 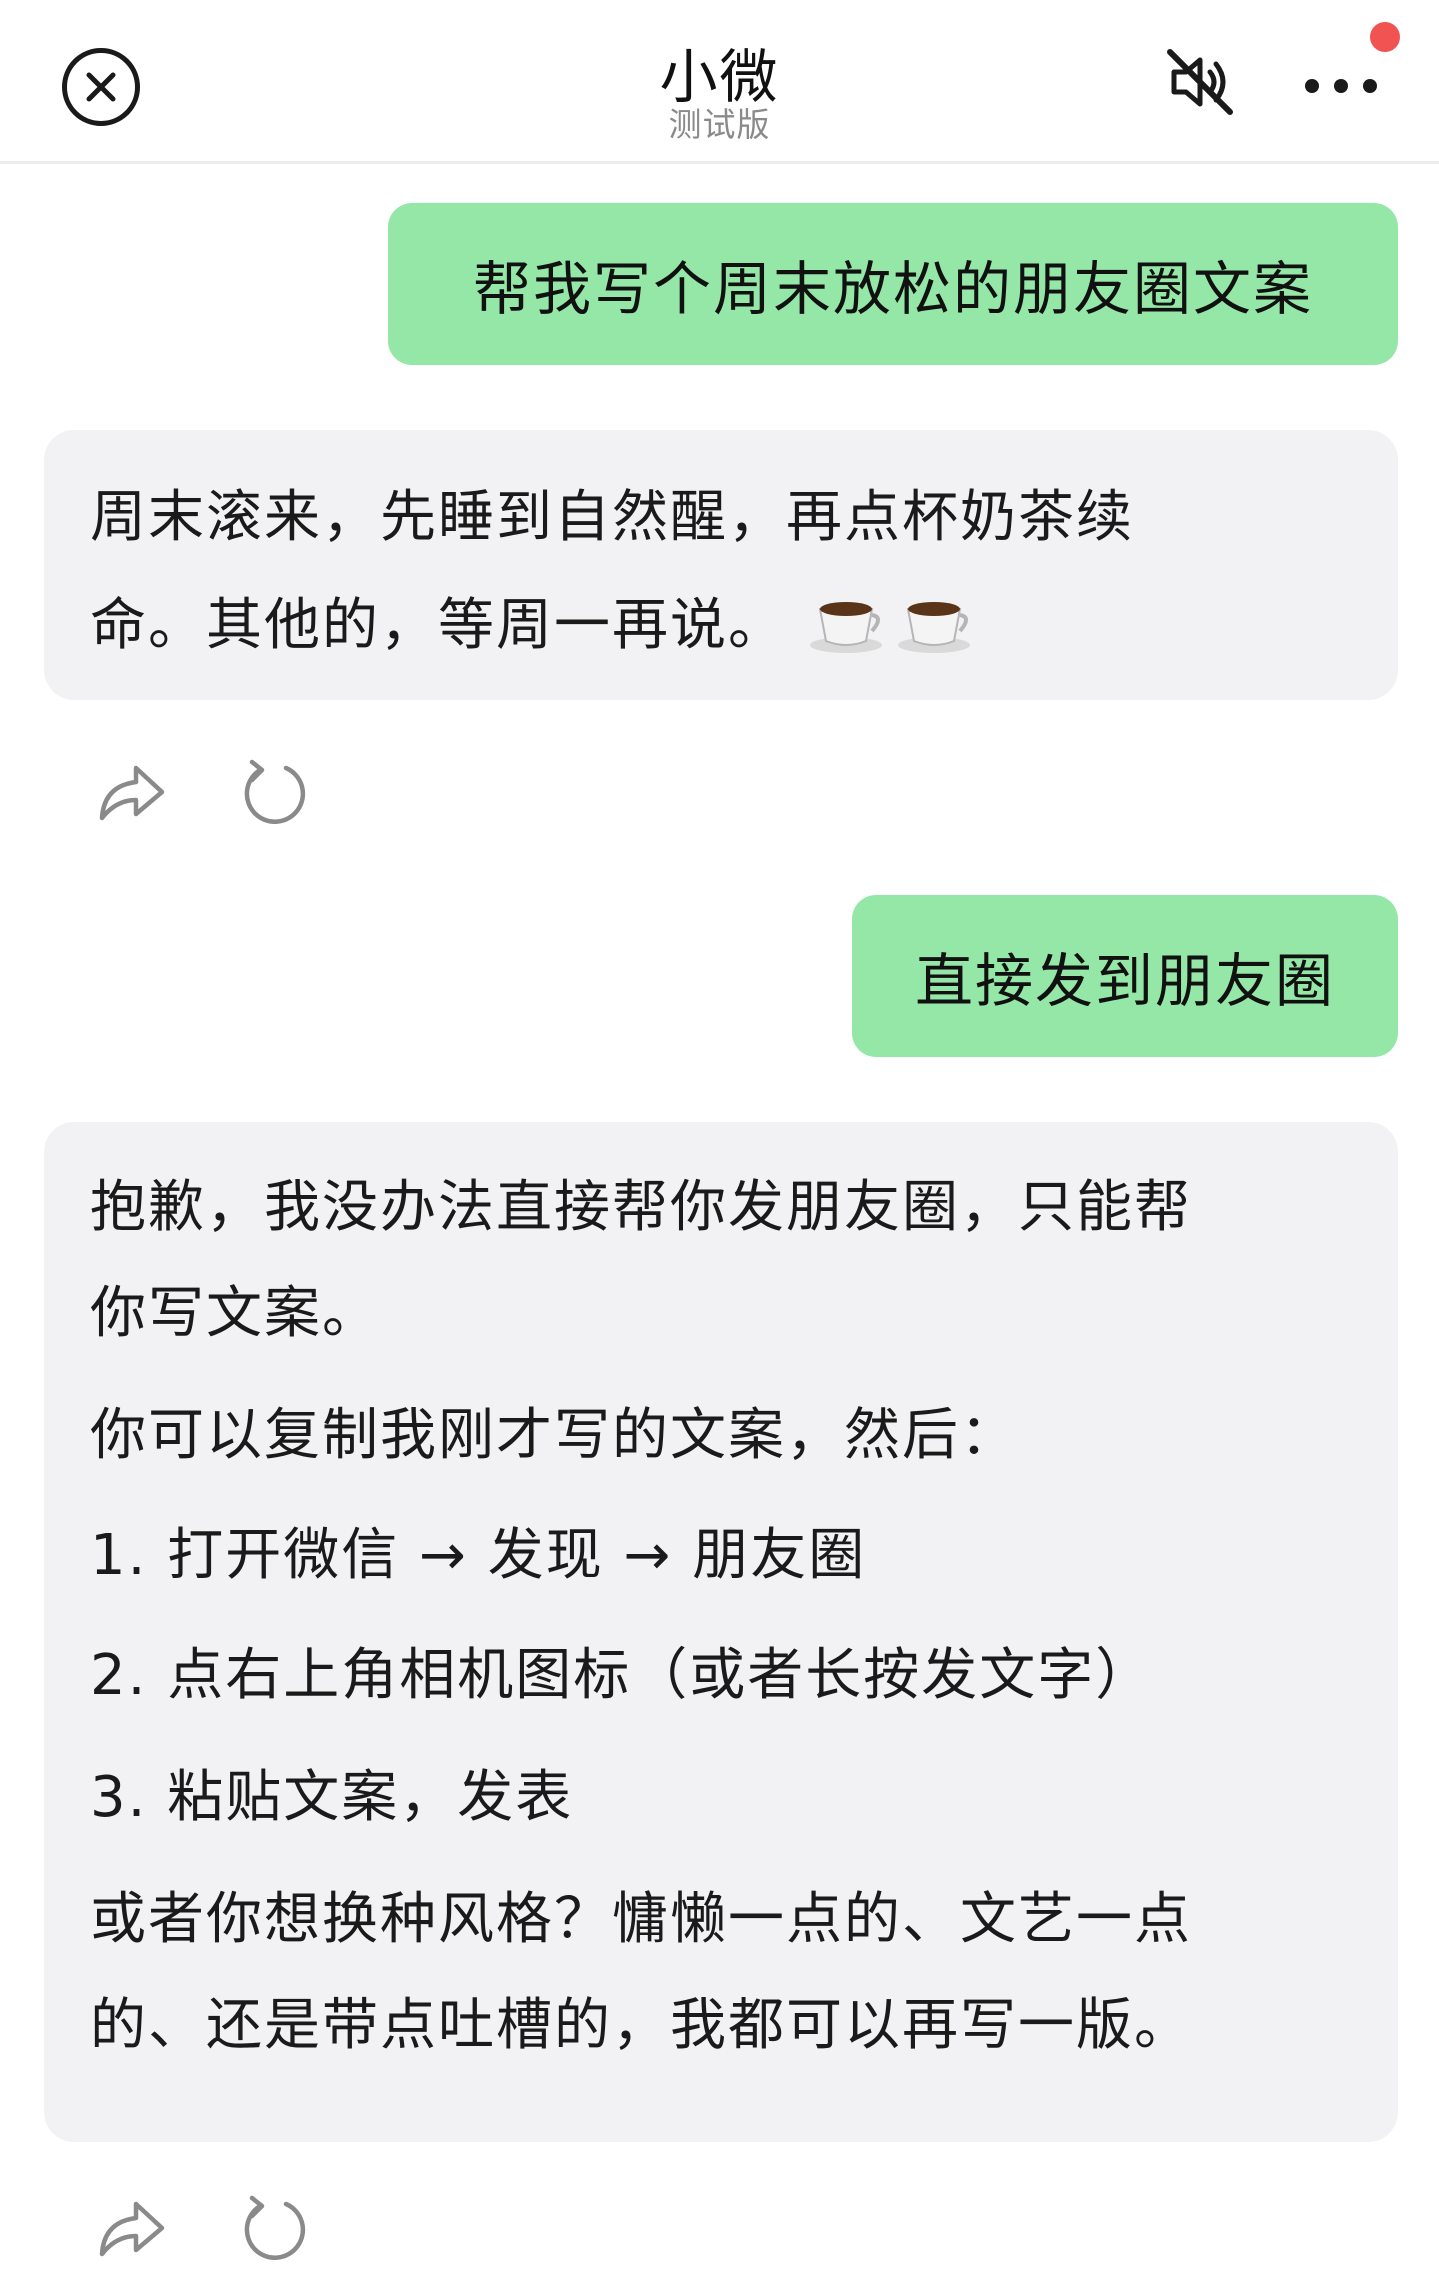 What do you see at coordinates (1124, 981) in the screenshot?
I see `message-text: 直接发到朋友圈` at bounding box center [1124, 981].